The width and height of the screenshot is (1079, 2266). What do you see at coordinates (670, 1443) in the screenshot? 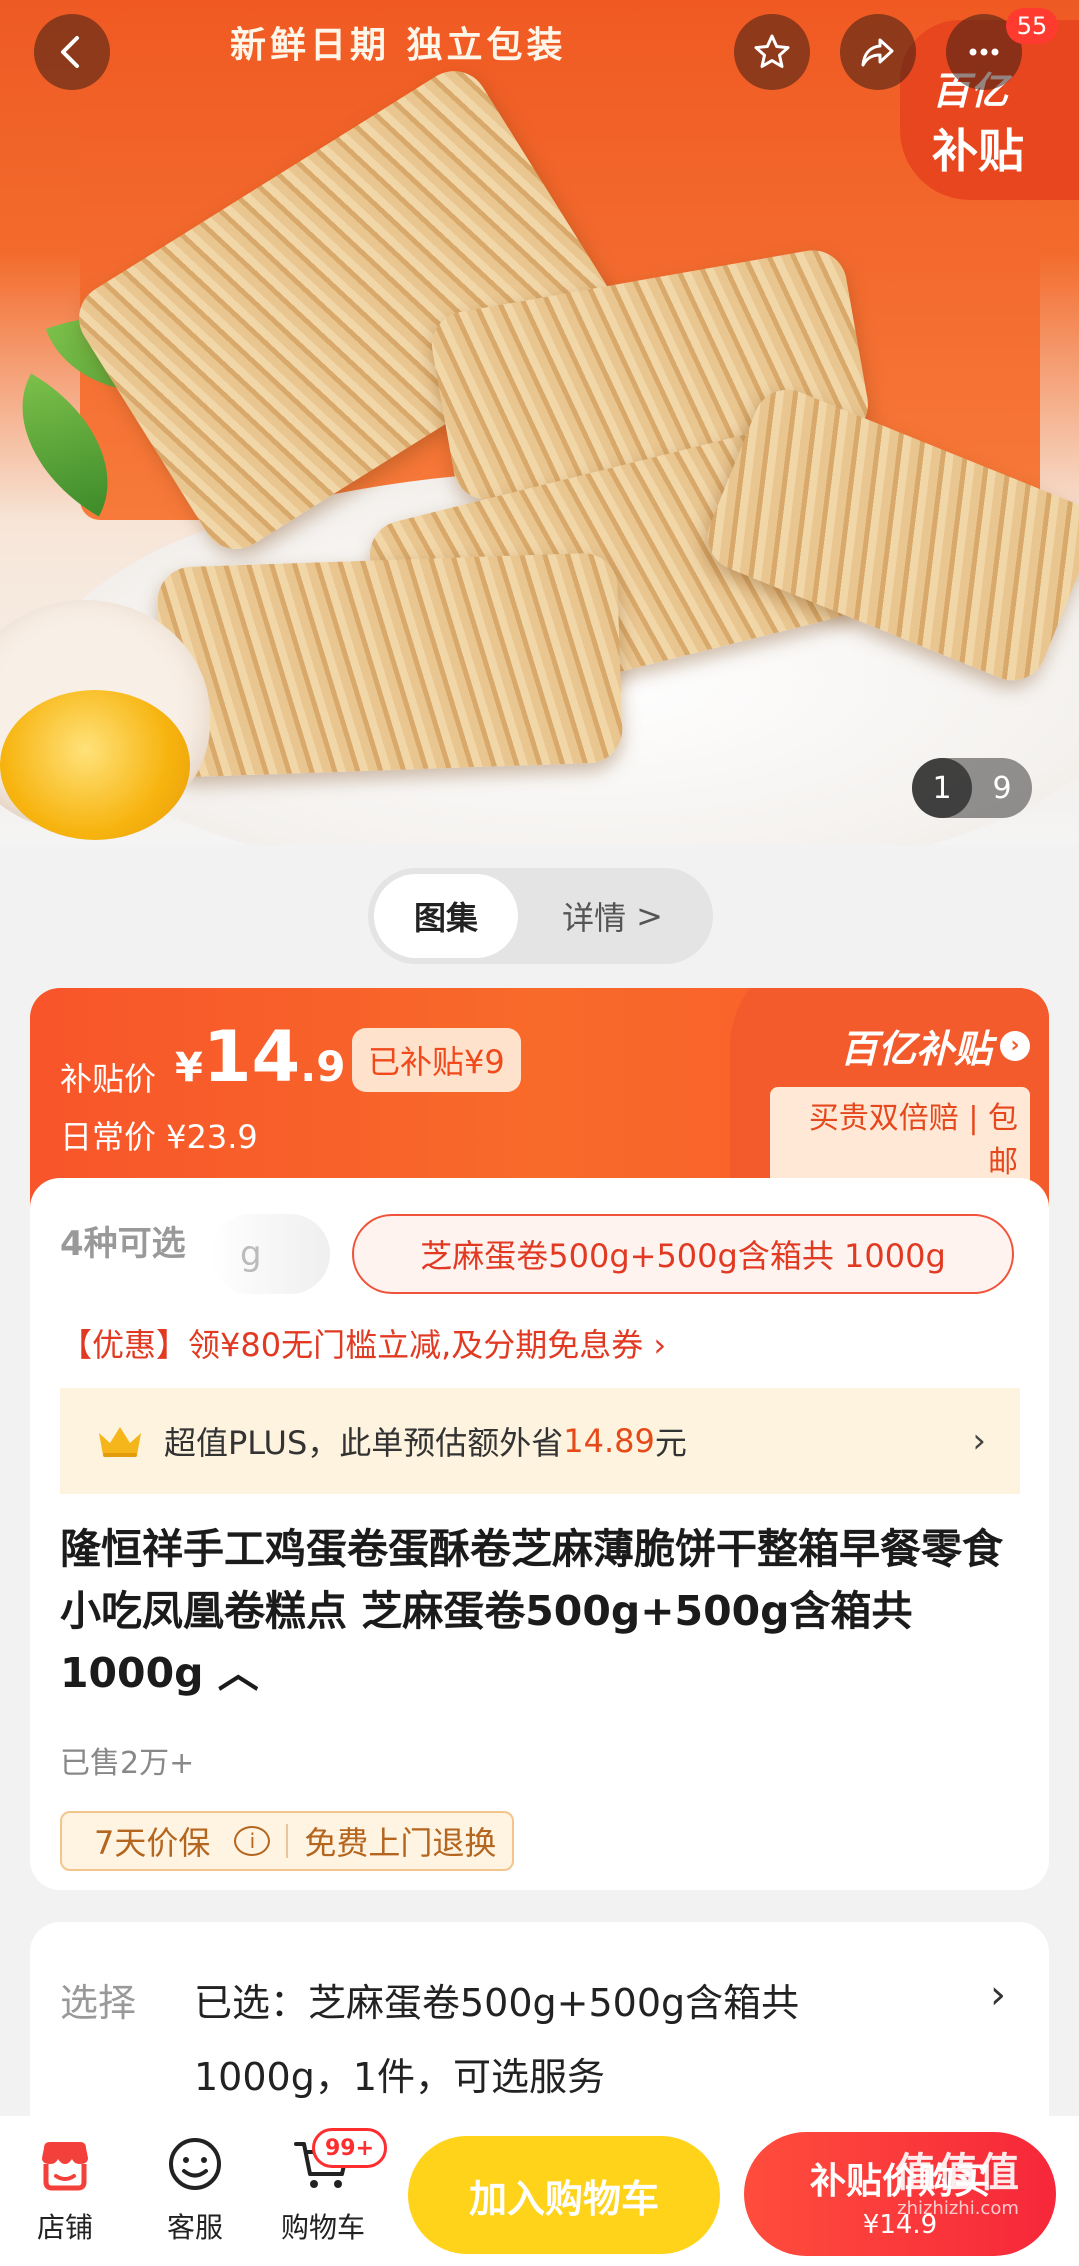
I see `plus-savings-unit: 元` at bounding box center [670, 1443].